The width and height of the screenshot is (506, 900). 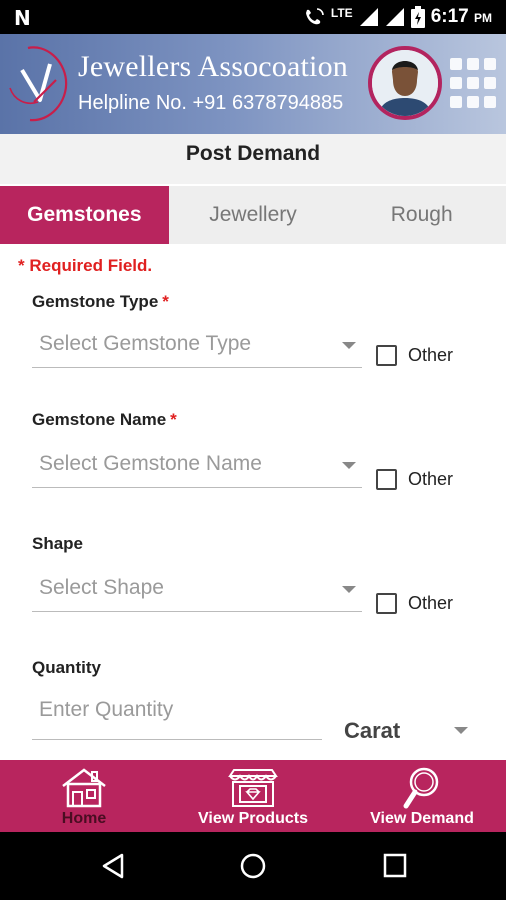 I want to click on quantity-label: Quantity, so click(x=66, y=667).